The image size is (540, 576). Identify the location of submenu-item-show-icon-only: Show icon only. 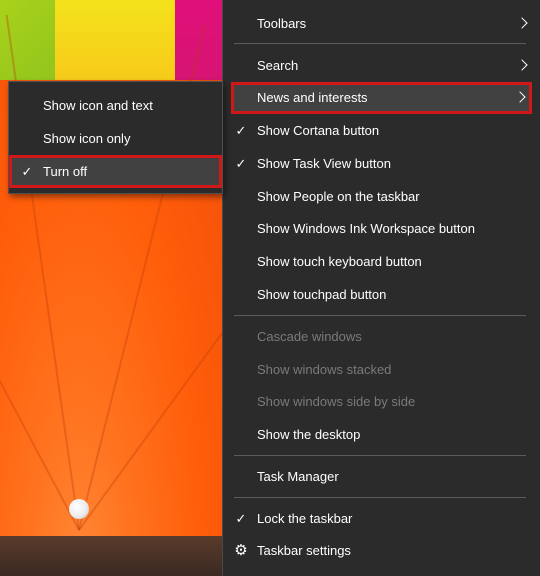
(115, 139).